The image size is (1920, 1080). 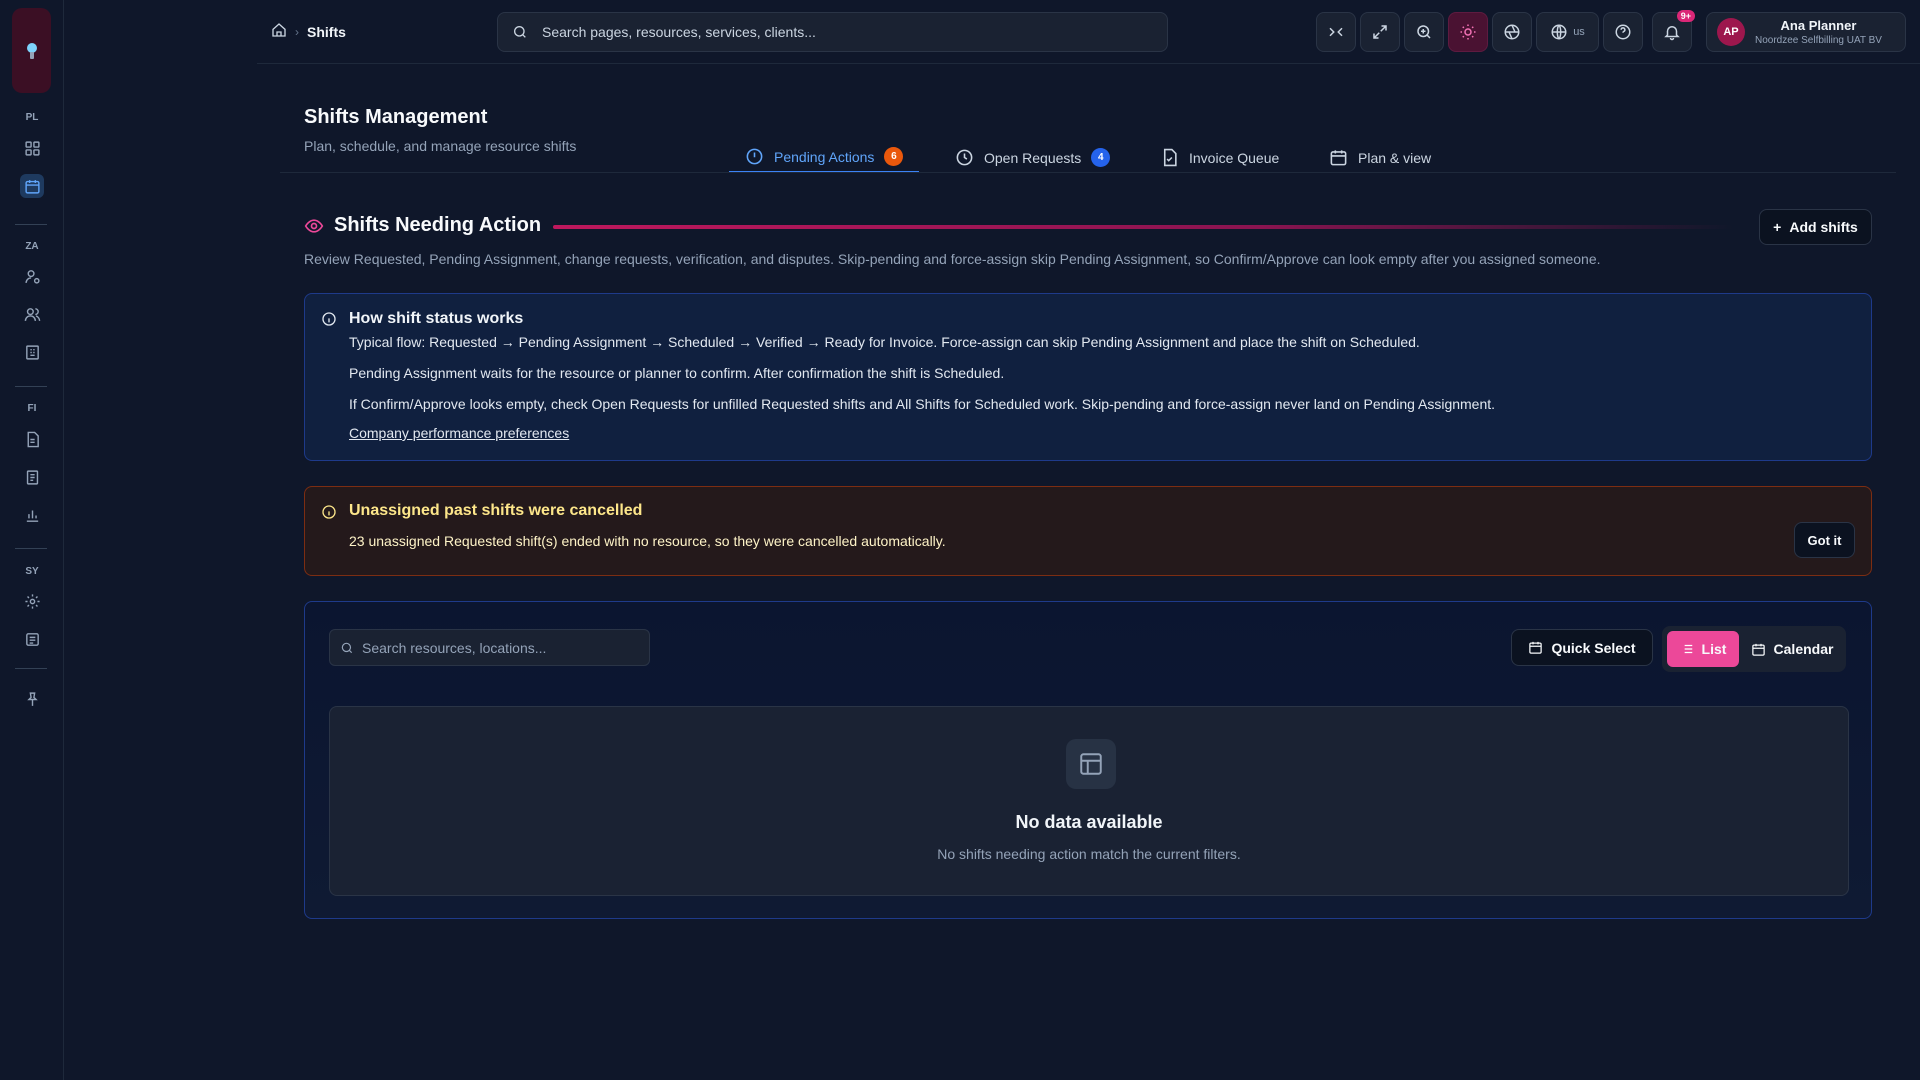 I want to click on user-name: Ana Planner, so click(x=1818, y=25).